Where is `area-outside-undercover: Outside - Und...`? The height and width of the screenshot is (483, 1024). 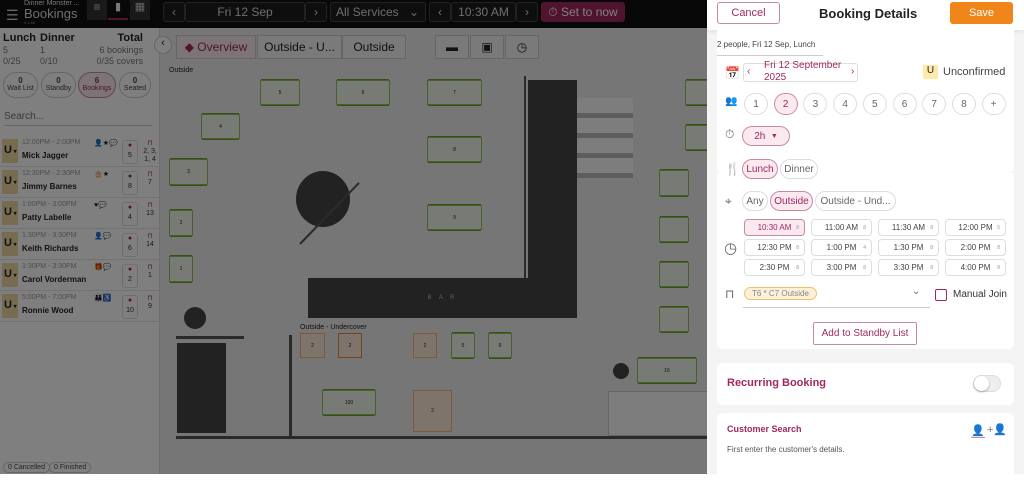 area-outside-undercover: Outside - Und... is located at coordinates (855, 201).